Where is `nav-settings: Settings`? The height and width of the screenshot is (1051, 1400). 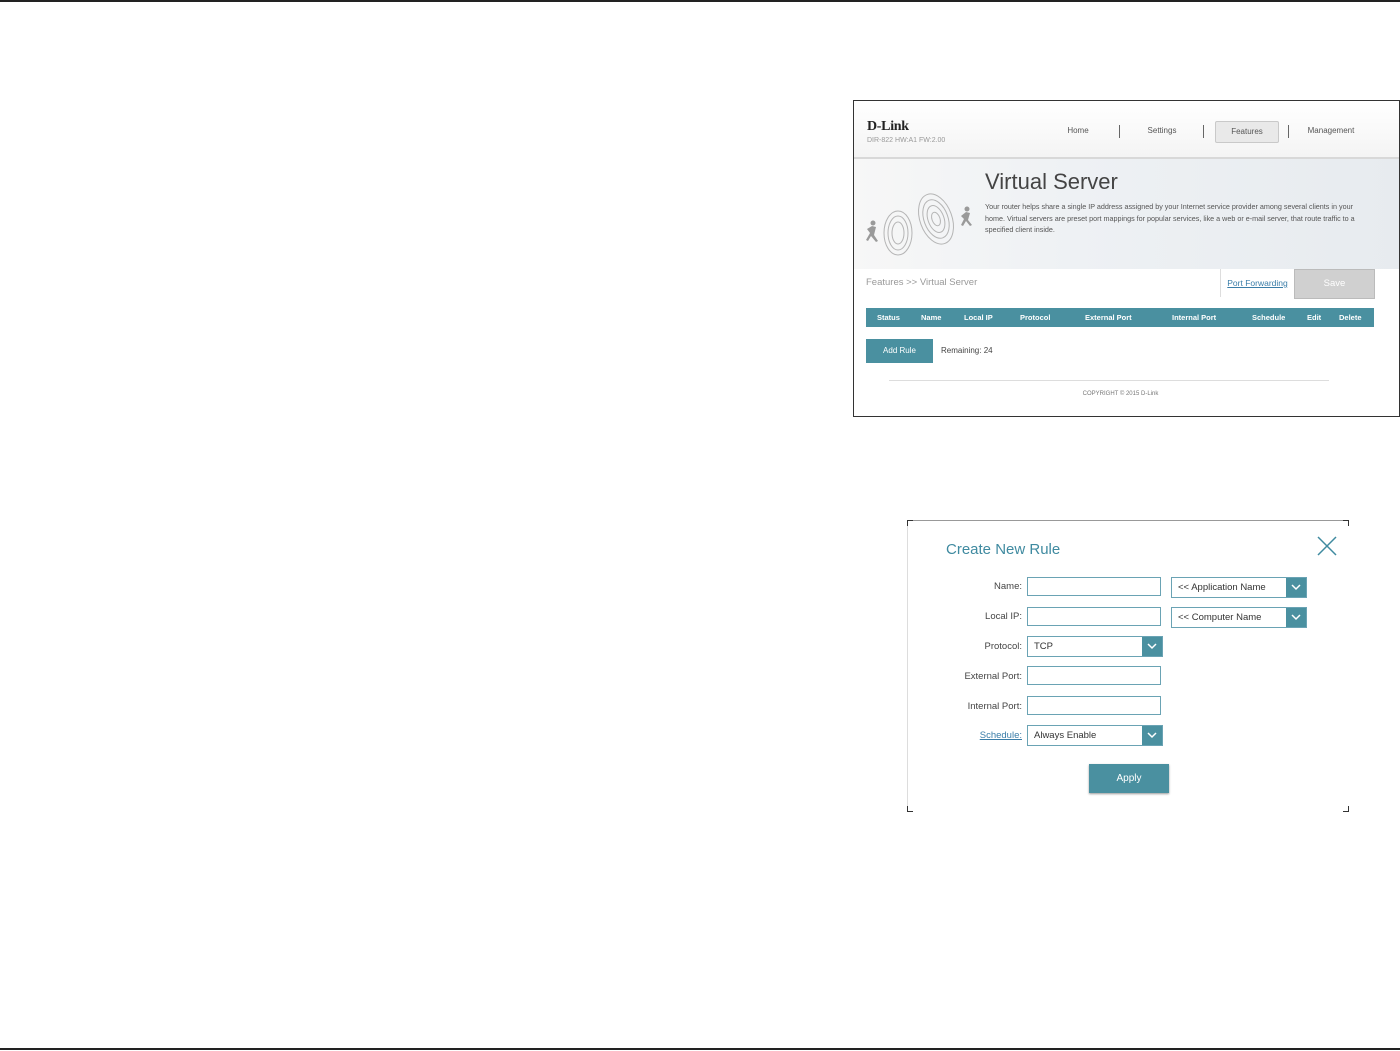
nav-settings: Settings is located at coordinates (1162, 131).